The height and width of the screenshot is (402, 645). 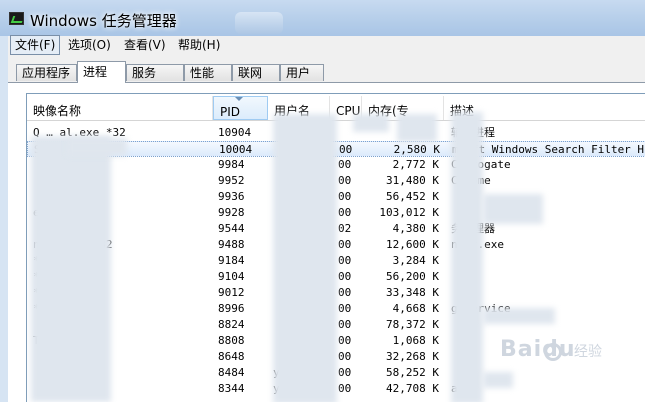 What do you see at coordinates (553, 352) in the screenshot?
I see `baidu-paw-icon` at bounding box center [553, 352].